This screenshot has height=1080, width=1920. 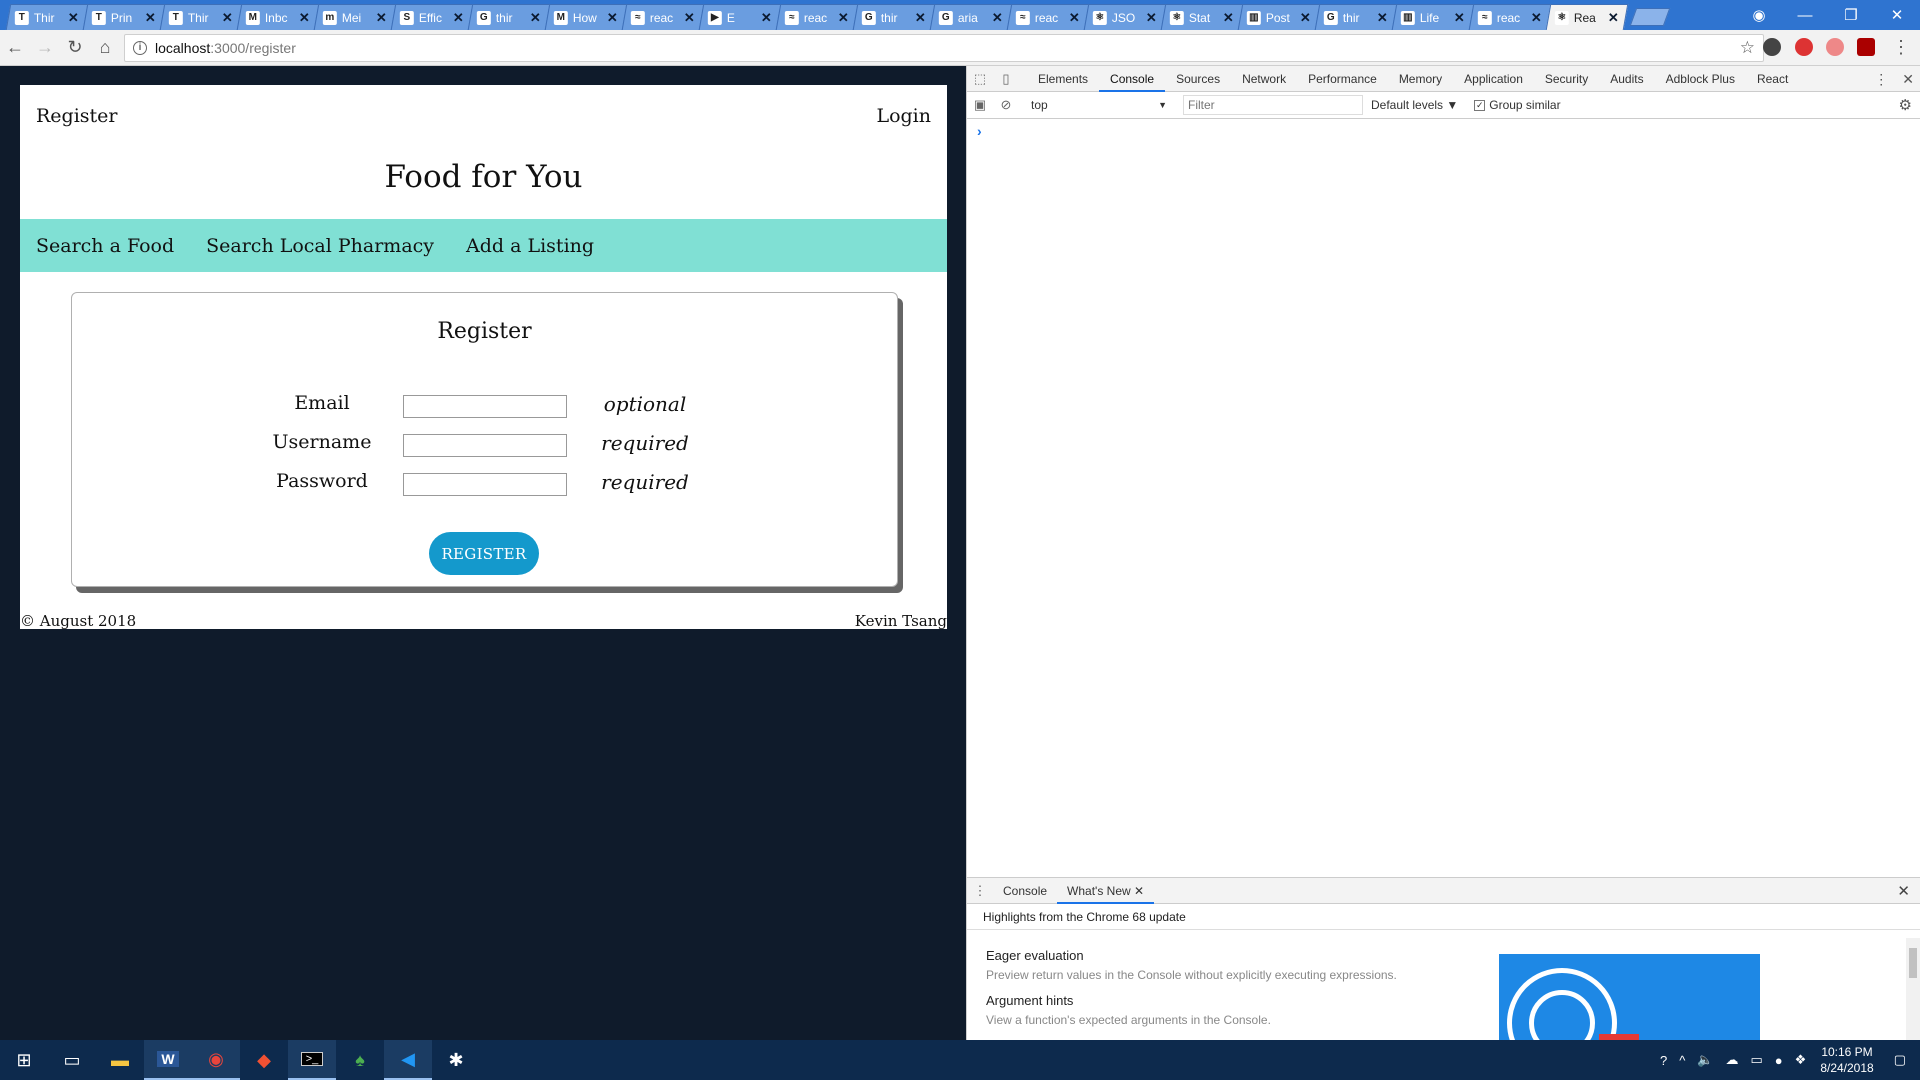 I want to click on reload-button: ↻, so click(x=75, y=47).